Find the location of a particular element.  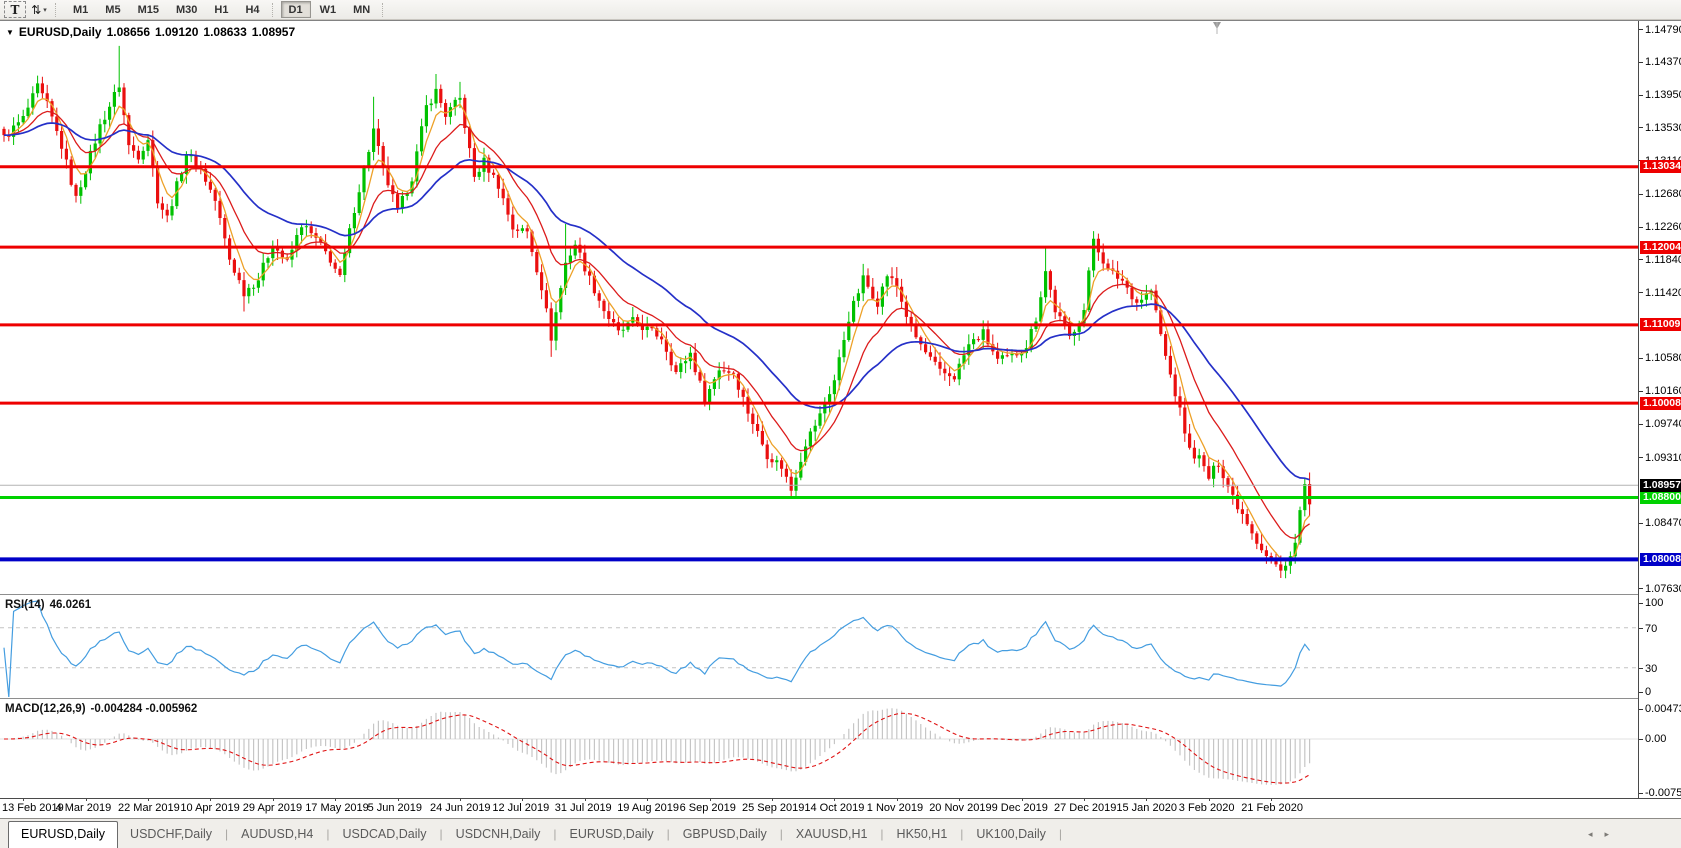

timeframe-button-m15: M15 is located at coordinates (148, 9).